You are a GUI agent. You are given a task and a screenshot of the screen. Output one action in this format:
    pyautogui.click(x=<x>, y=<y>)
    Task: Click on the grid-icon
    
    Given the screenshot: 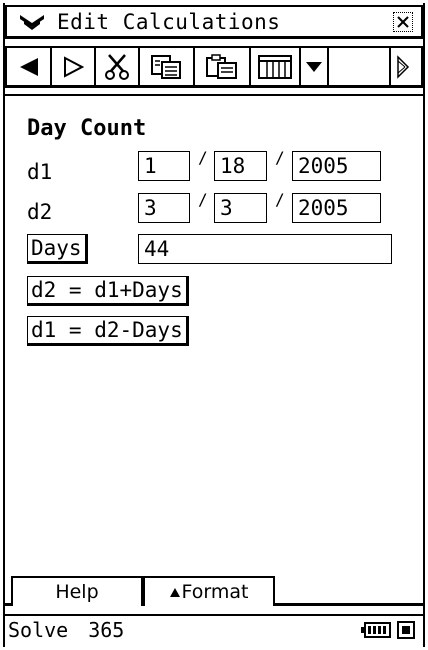 What is the action you would take?
    pyautogui.click(x=276, y=66)
    